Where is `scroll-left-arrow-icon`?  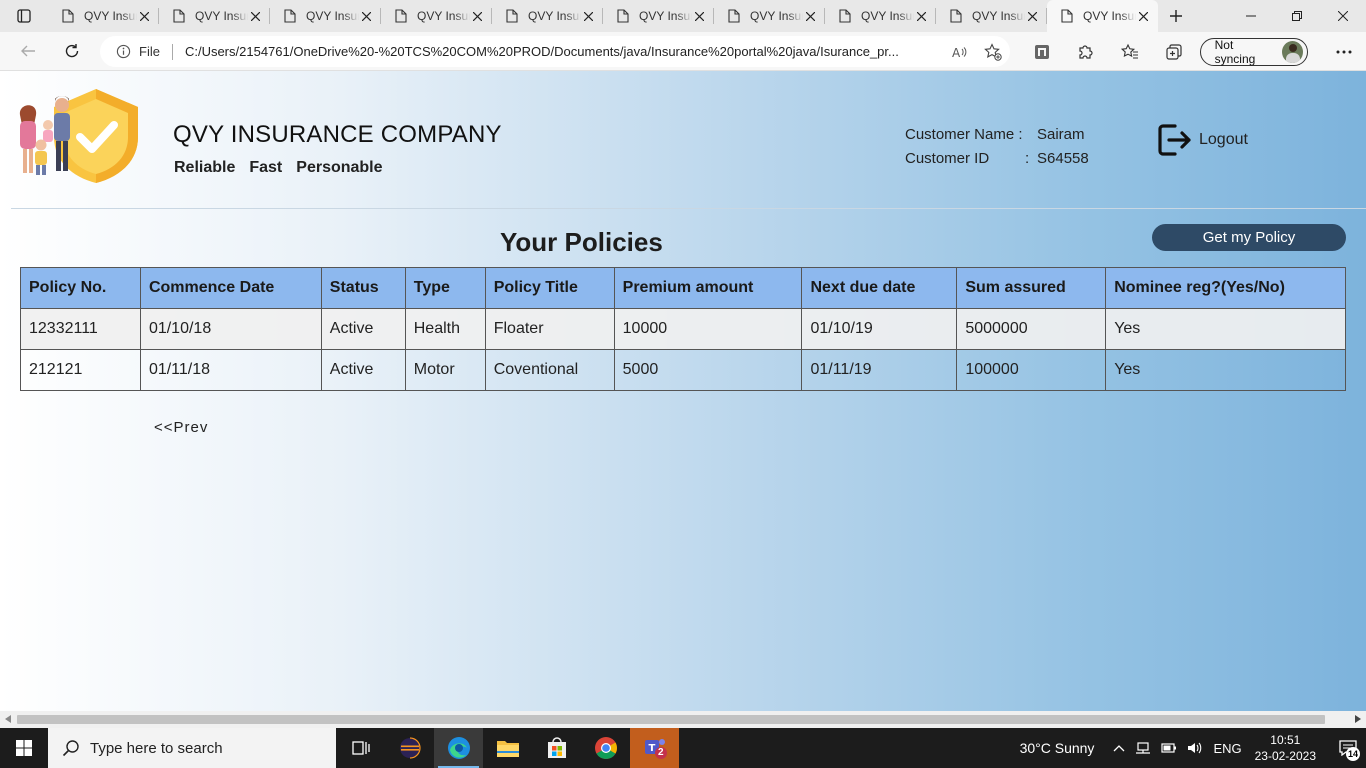 scroll-left-arrow-icon is located at coordinates (8, 719).